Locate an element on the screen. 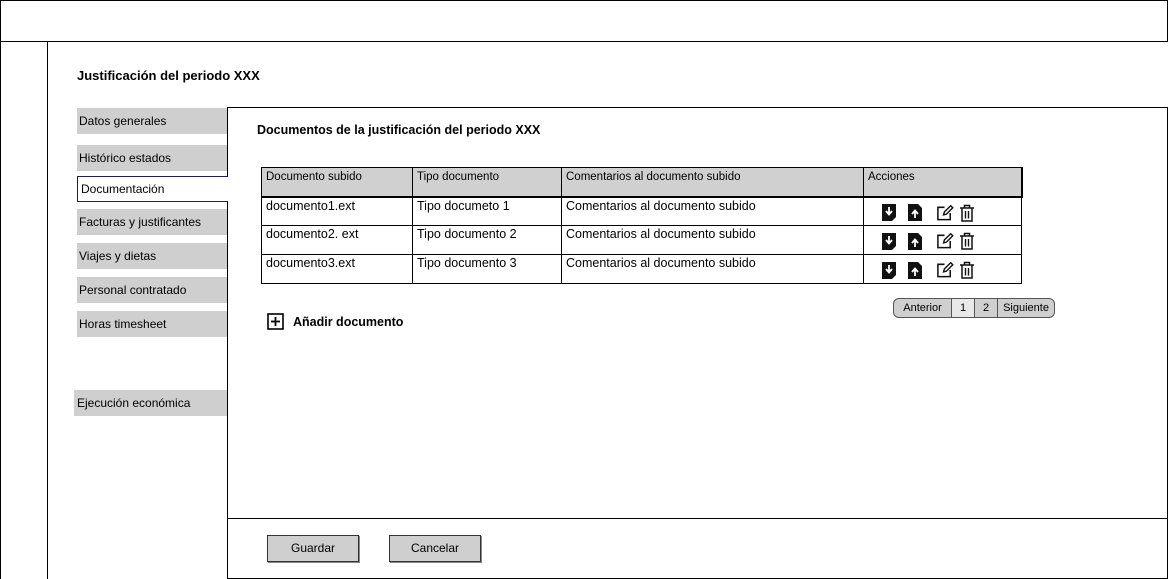 The width and height of the screenshot is (1168, 579). sidebar-item-historico-estados: Histórico estados is located at coordinates (152, 158).